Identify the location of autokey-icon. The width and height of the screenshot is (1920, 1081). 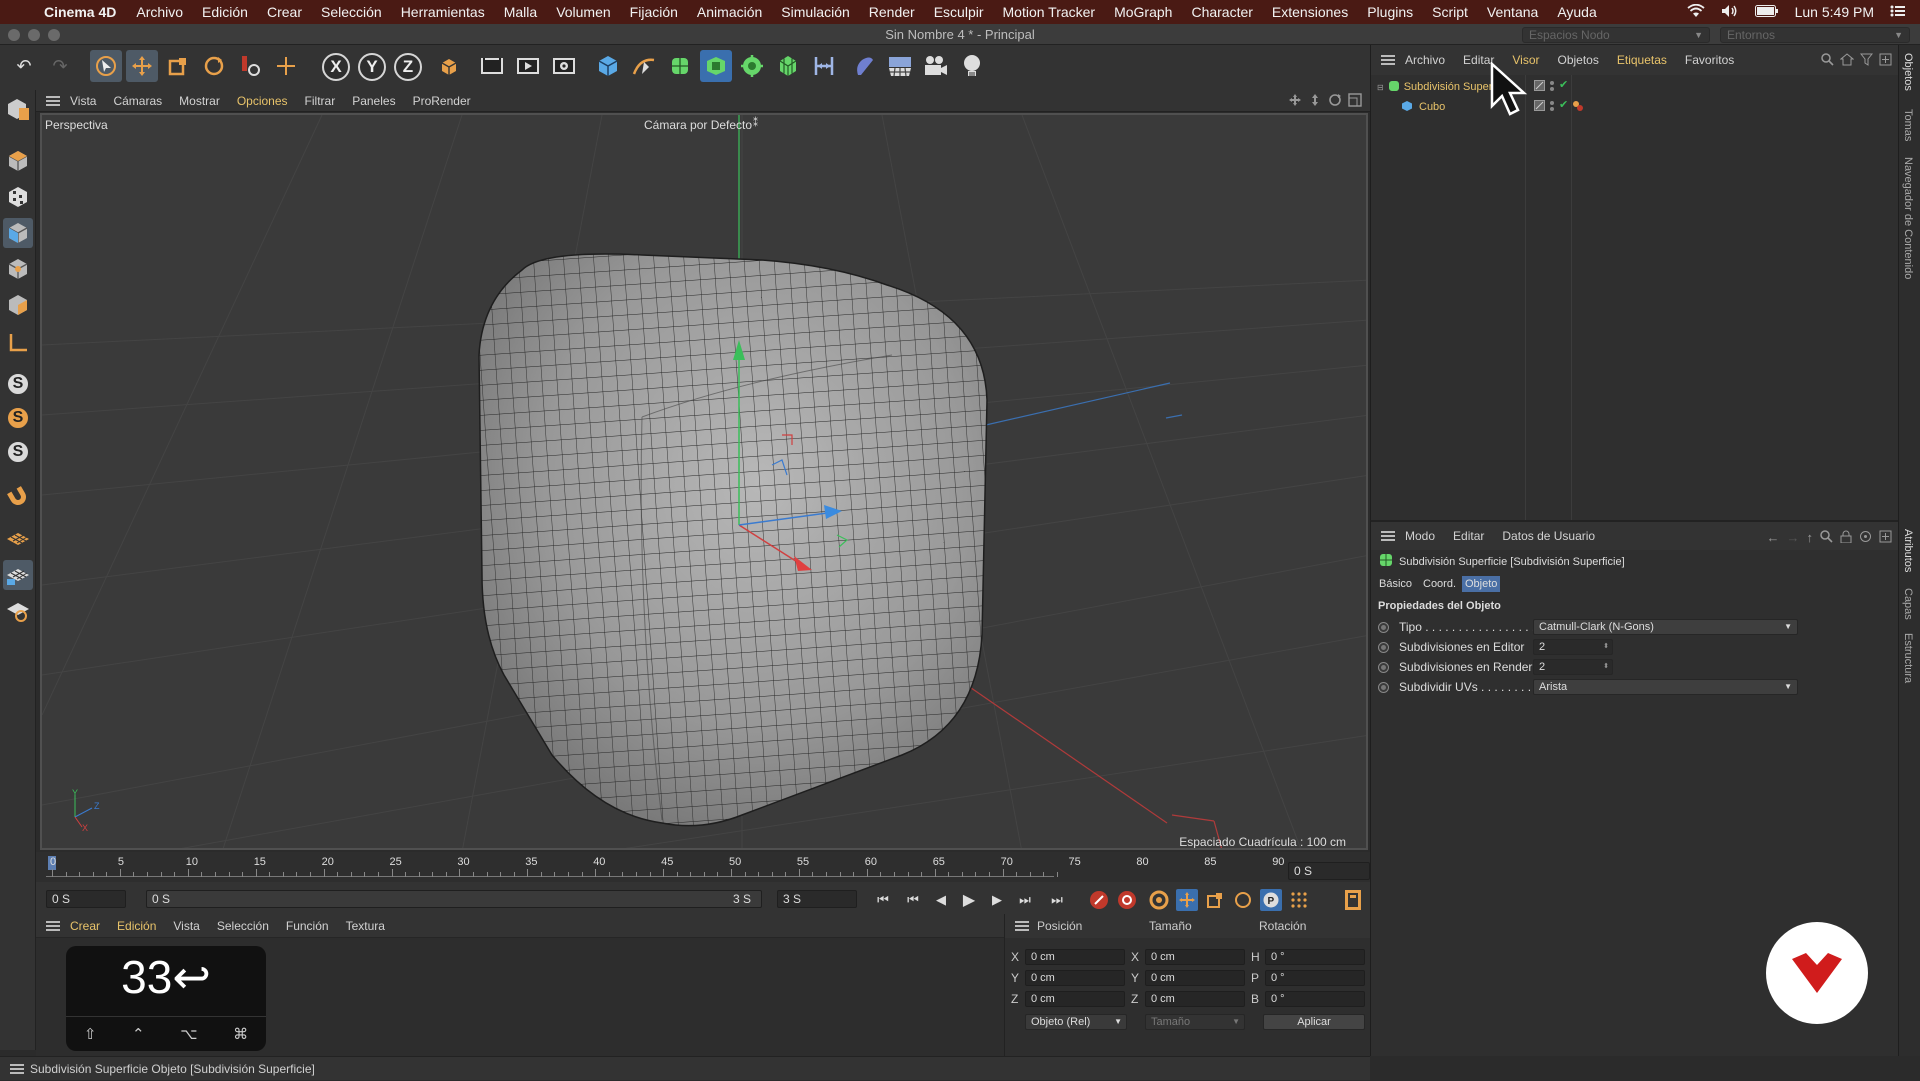
(1127, 900).